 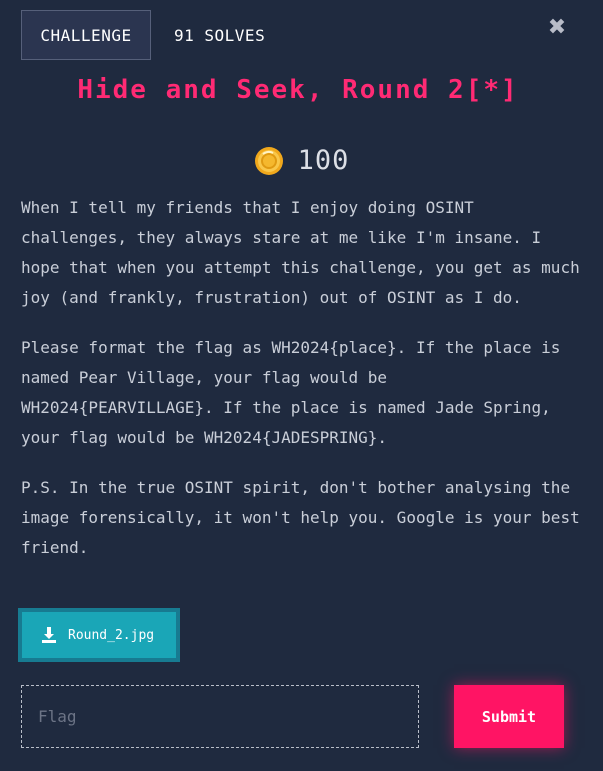 What do you see at coordinates (268, 160) in the screenshot?
I see `coin-icon` at bounding box center [268, 160].